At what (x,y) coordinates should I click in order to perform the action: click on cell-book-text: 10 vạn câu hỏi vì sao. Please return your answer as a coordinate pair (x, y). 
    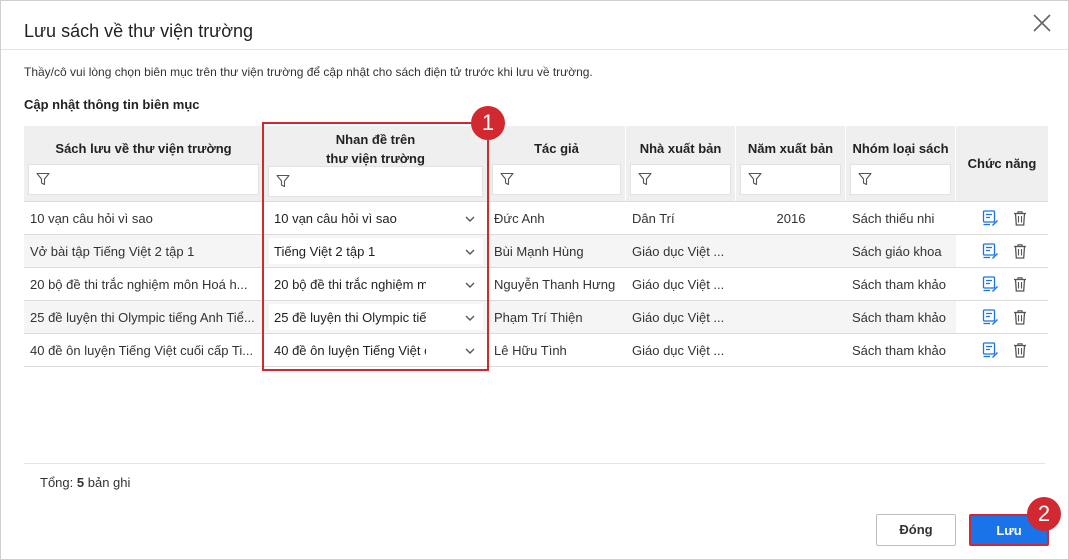
    Looking at the image, I should click on (91, 218).